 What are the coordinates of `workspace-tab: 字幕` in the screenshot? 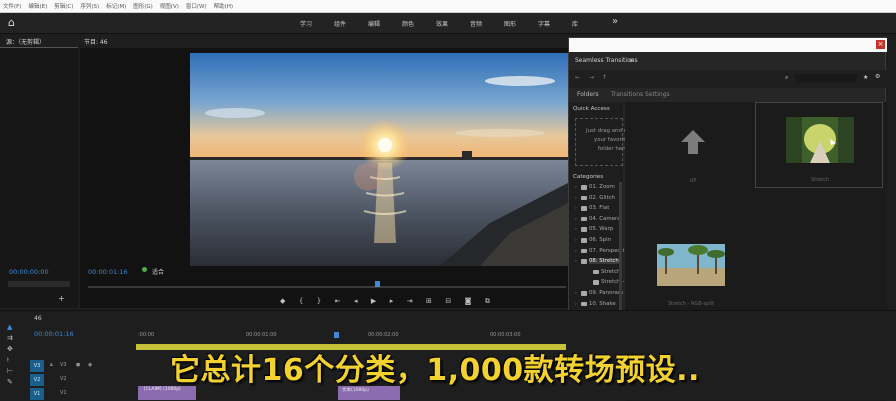 It's located at (544, 23).